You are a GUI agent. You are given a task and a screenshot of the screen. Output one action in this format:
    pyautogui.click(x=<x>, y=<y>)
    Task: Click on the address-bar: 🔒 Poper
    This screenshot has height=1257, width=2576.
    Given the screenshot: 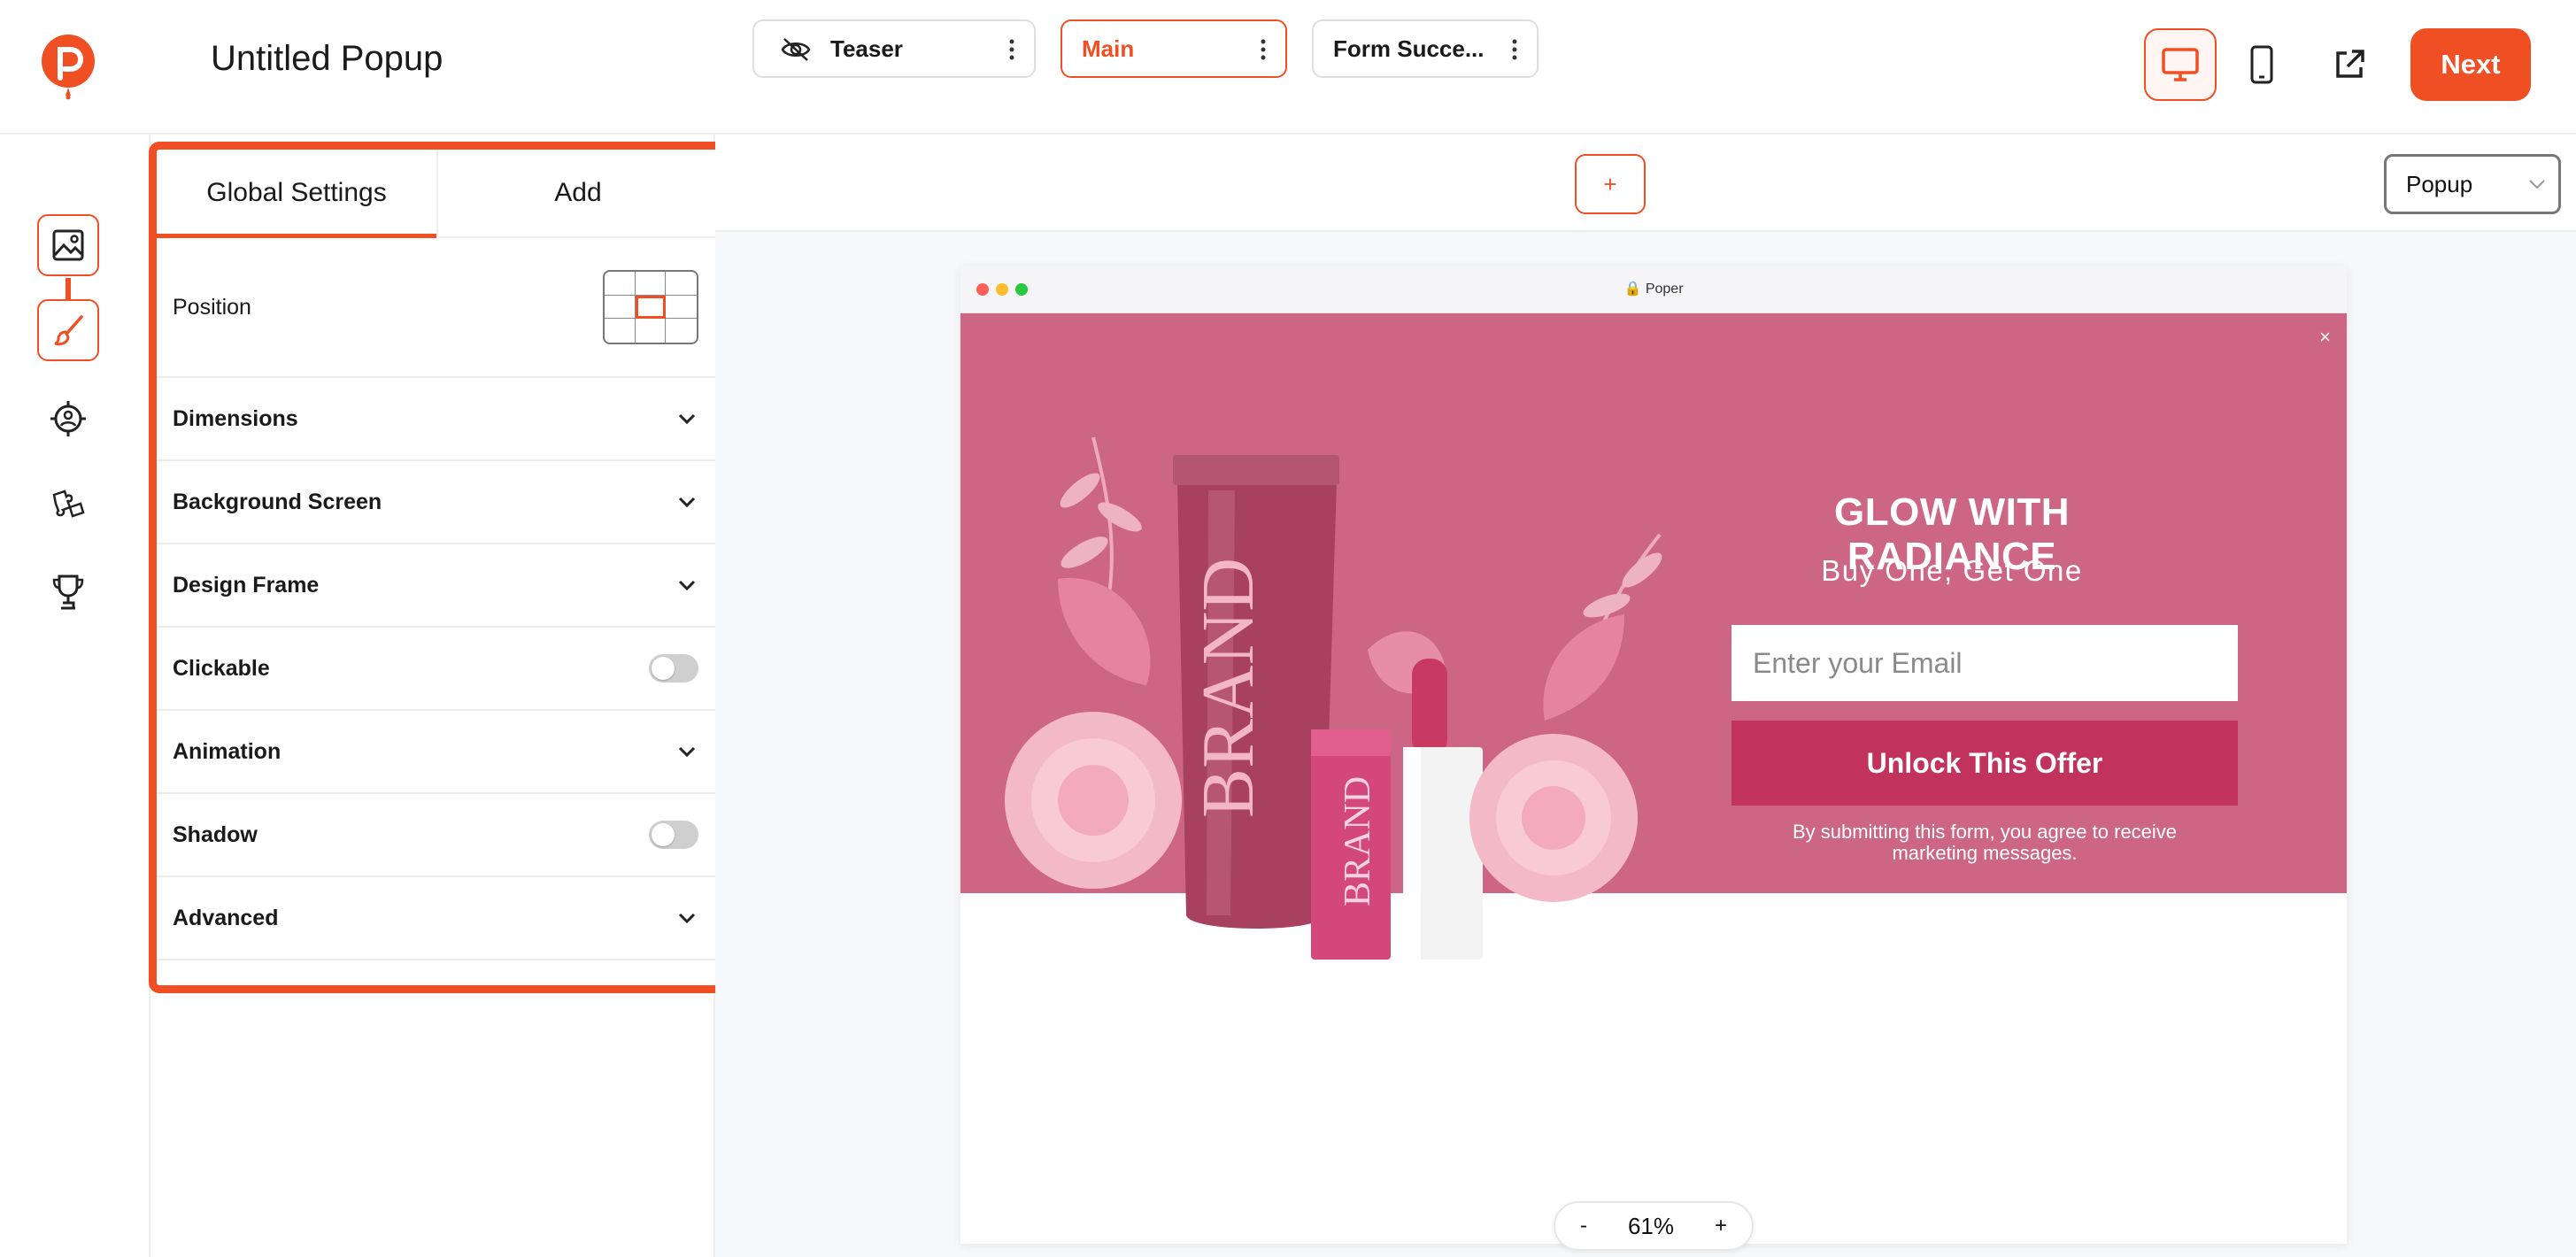 What is the action you would take?
    pyautogui.click(x=1653, y=288)
    